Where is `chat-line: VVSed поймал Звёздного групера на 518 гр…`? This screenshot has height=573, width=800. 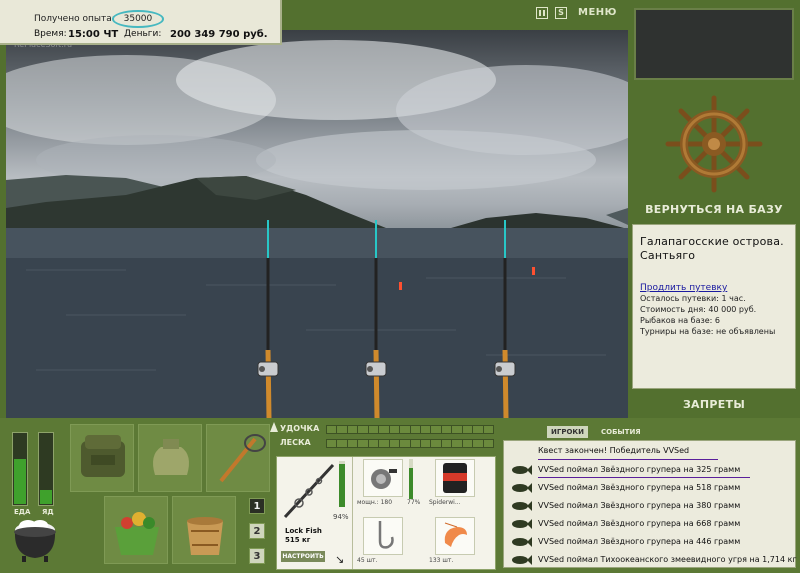
chat-line: VVSed поймал Звёздного групера на 518 гр… is located at coordinates (639, 487).